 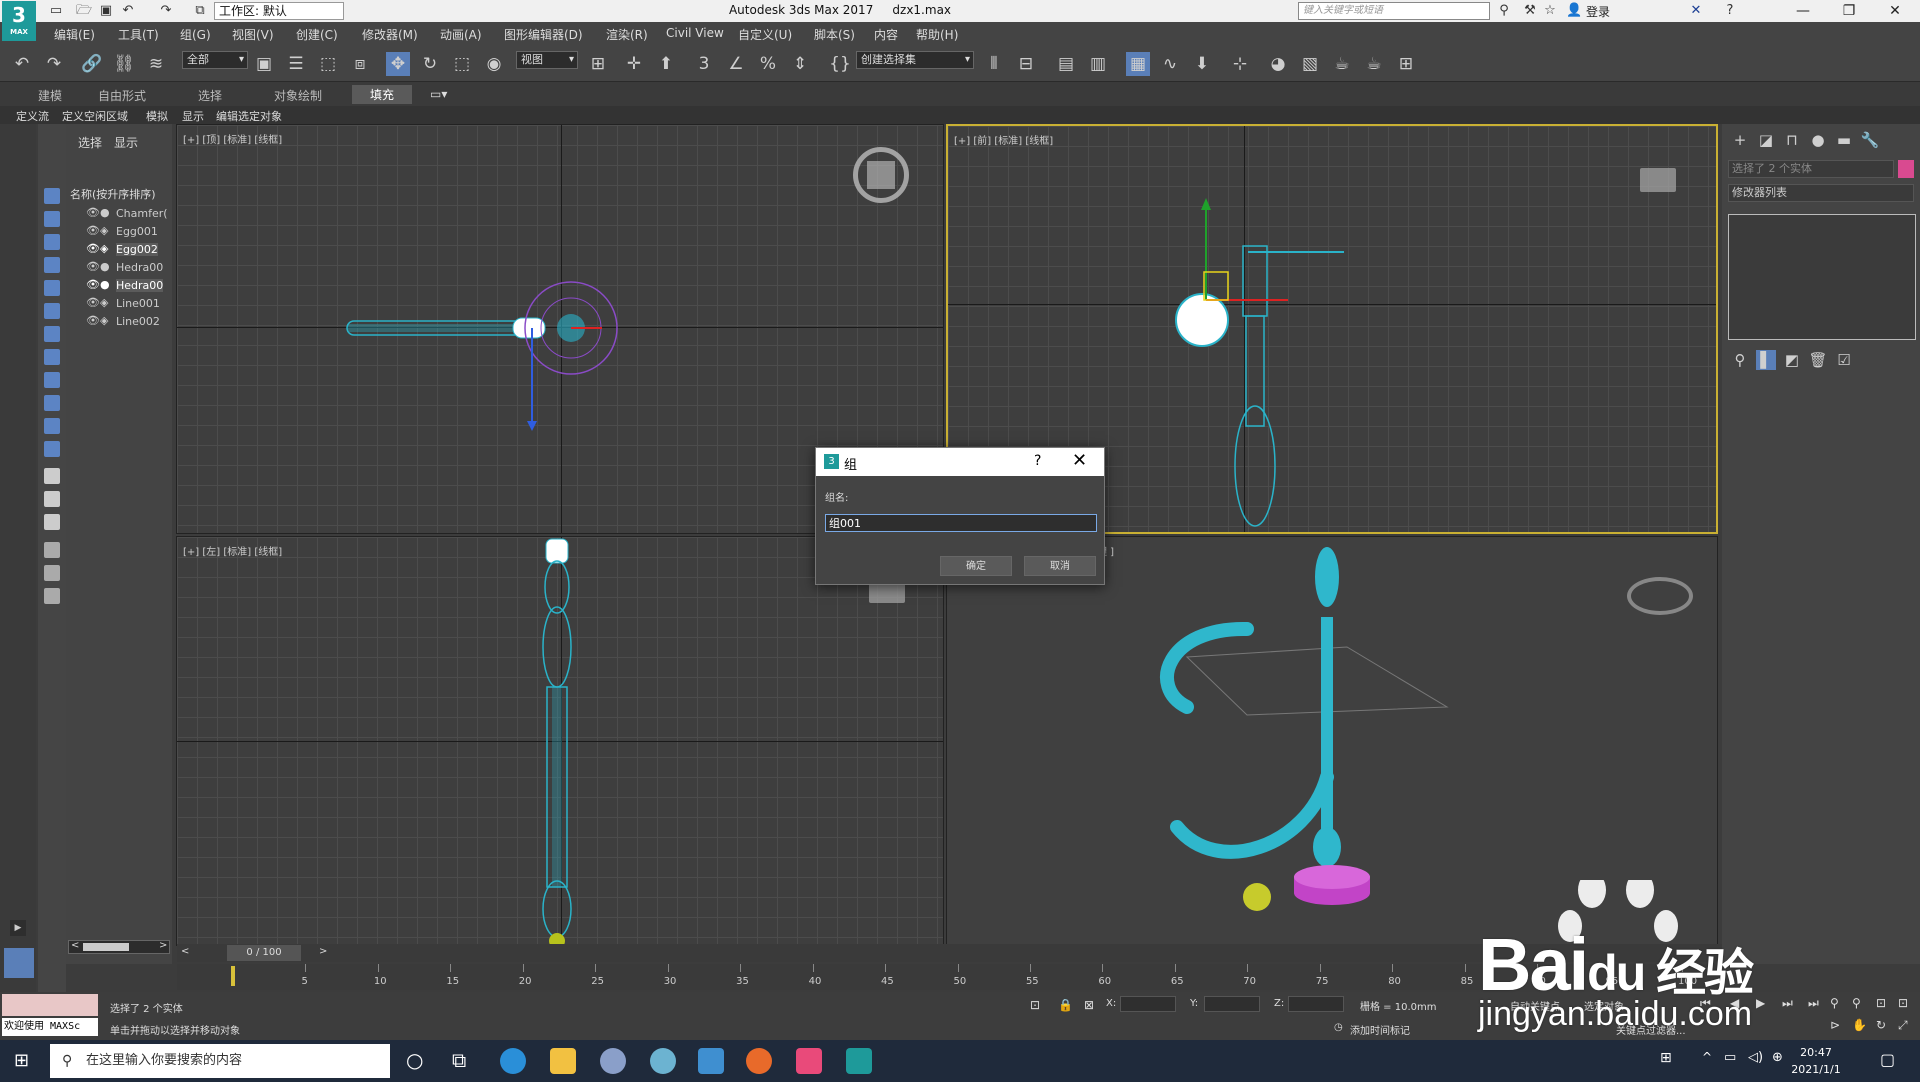 I want to click on whiteboard-app-icon, so click(x=711, y=1061).